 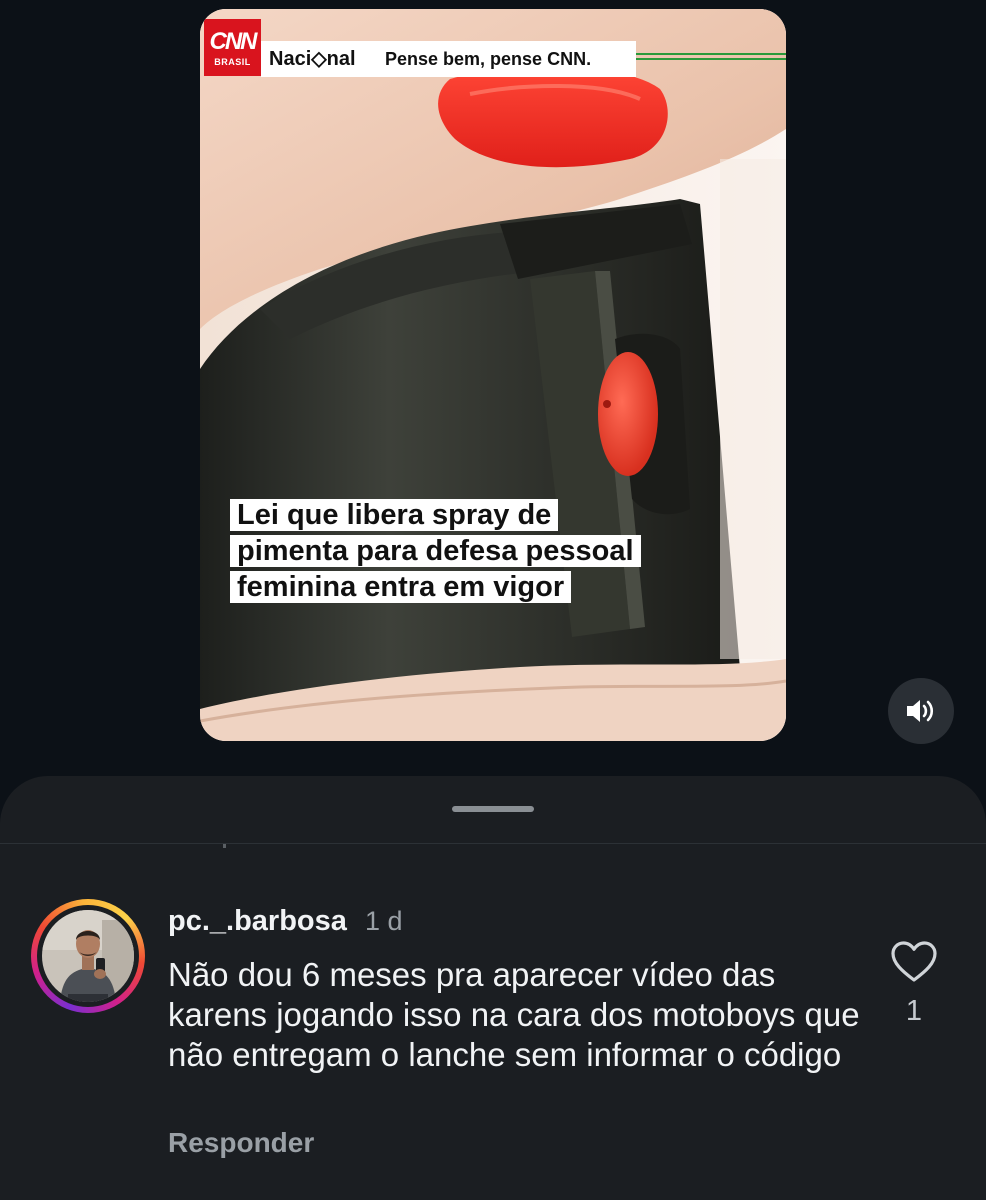 I want to click on speaker-volume-icon, so click(x=920, y=711).